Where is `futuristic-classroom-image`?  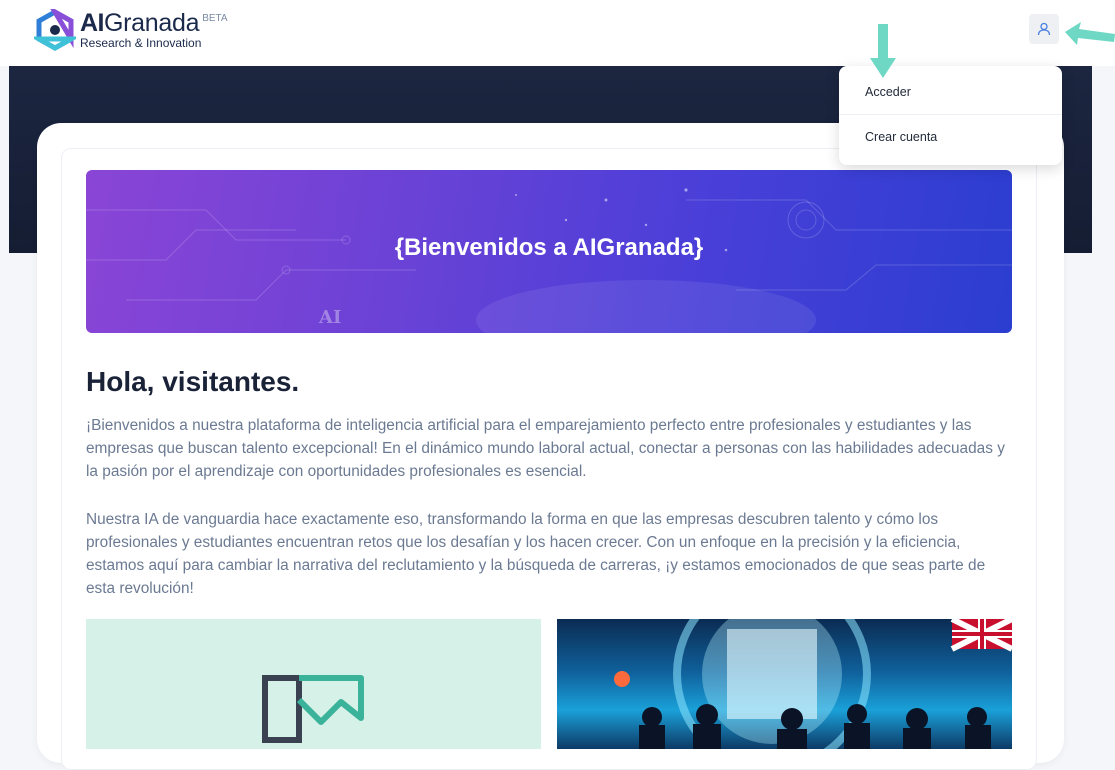
futuristic-classroom-image is located at coordinates (813, 684).